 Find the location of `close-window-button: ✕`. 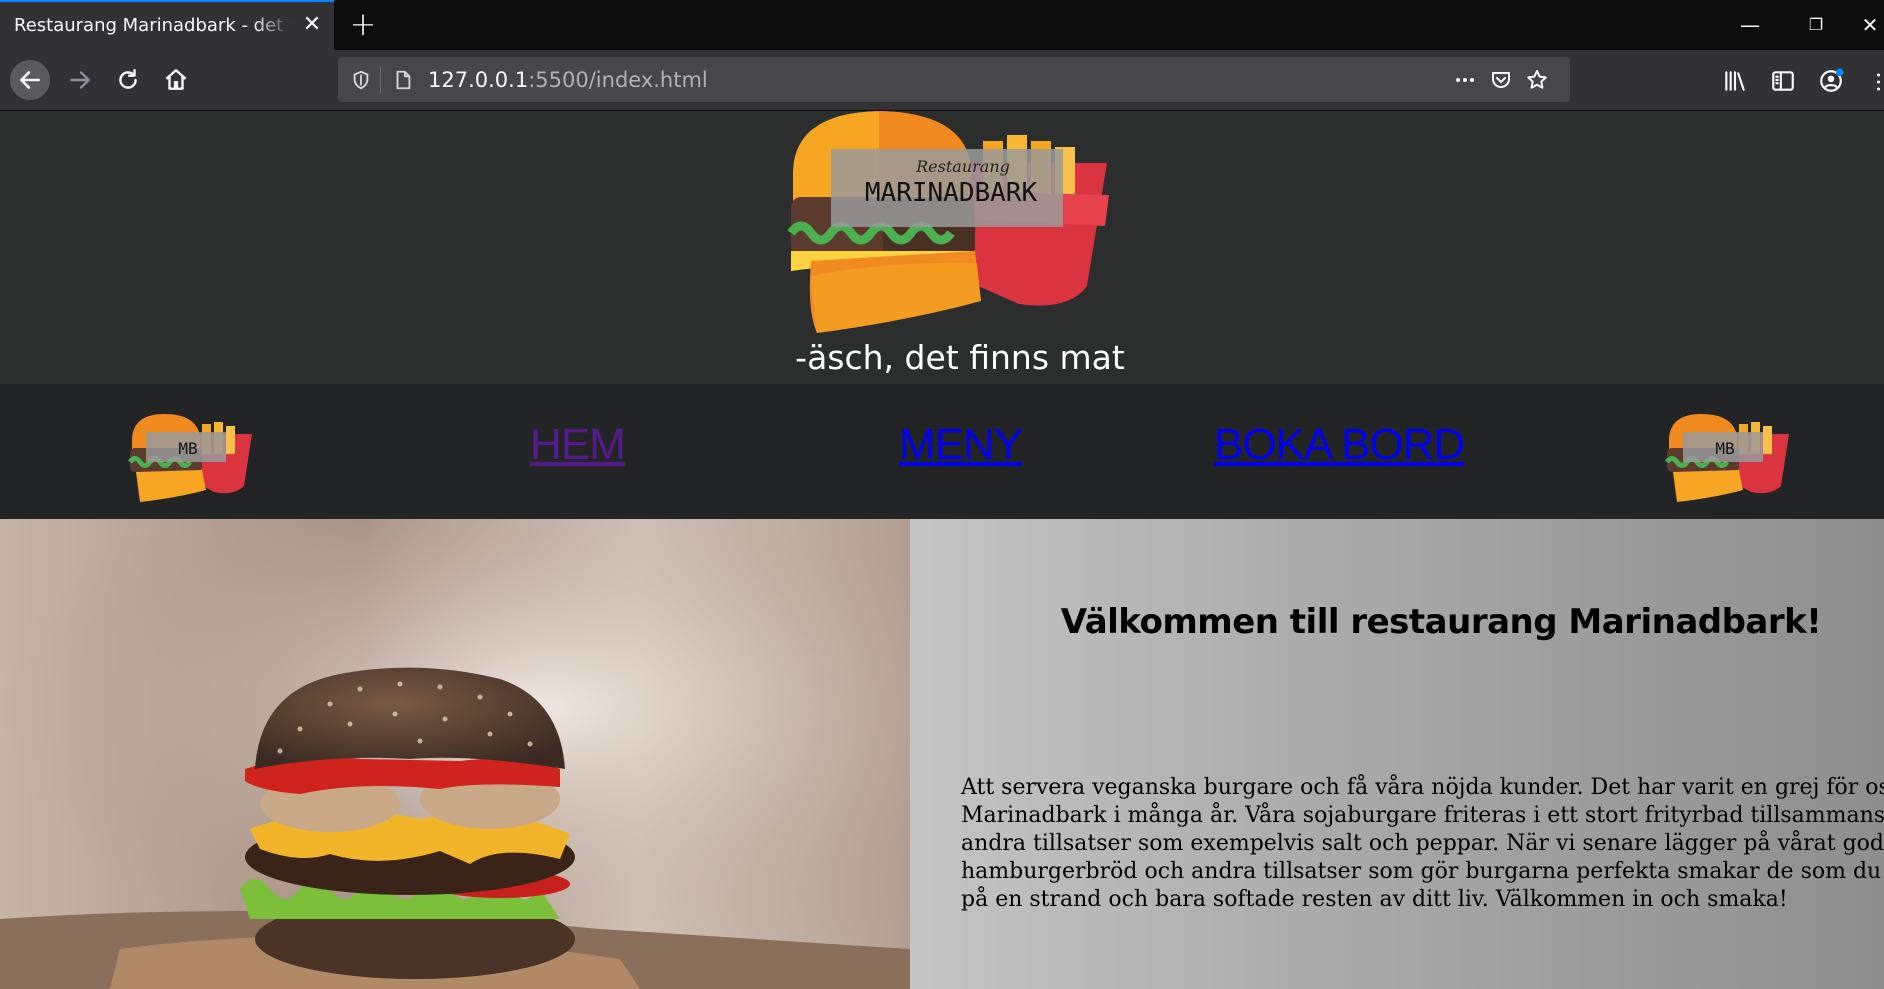

close-window-button: ✕ is located at coordinates (1870, 25).